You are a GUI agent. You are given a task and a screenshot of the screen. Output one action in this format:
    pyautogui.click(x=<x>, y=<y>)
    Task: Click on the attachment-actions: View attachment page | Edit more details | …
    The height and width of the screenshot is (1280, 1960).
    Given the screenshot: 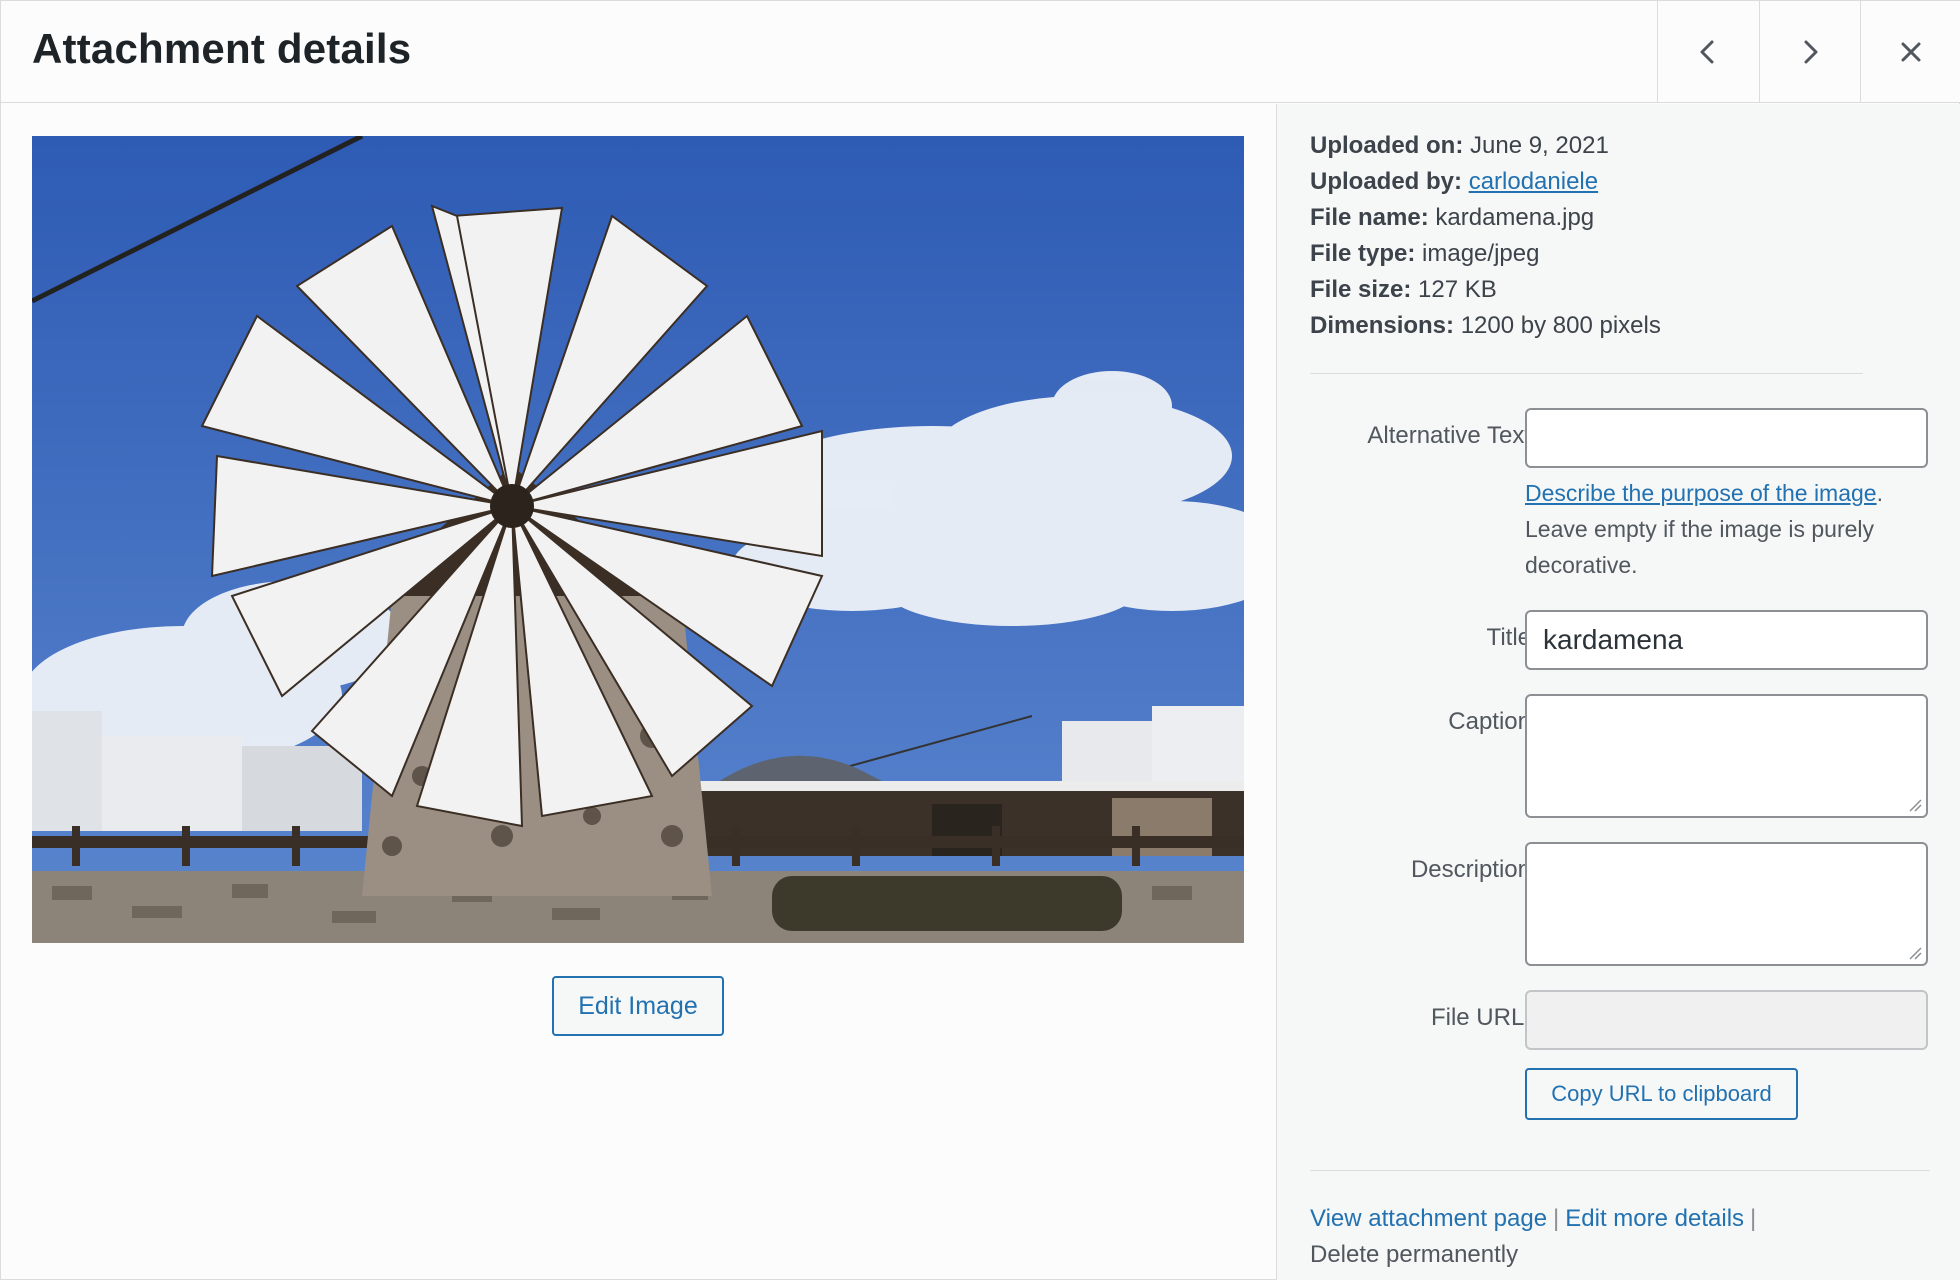 What is the action you would take?
    pyautogui.click(x=1610, y=1237)
    